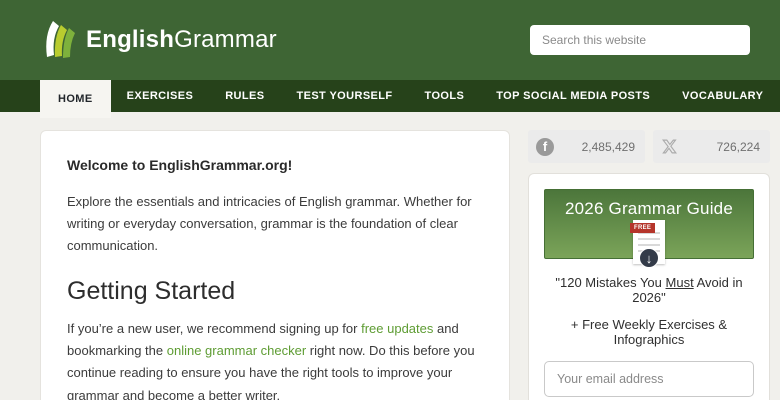 The height and width of the screenshot is (400, 780). Describe the element at coordinates (640, 40) in the screenshot. I see `search-input` at that location.